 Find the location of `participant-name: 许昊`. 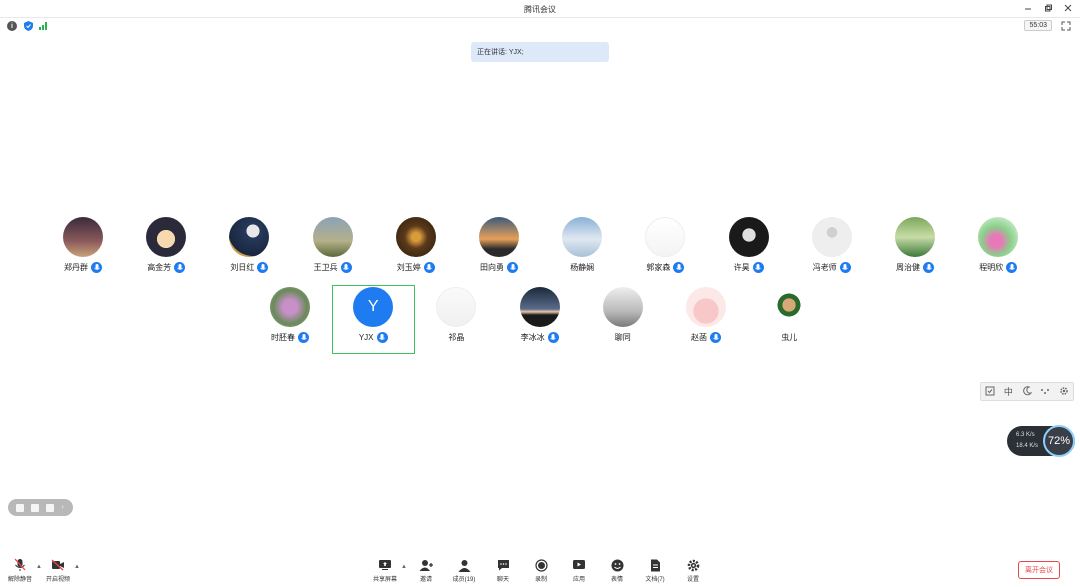

participant-name: 许昊 is located at coordinates (741, 267).